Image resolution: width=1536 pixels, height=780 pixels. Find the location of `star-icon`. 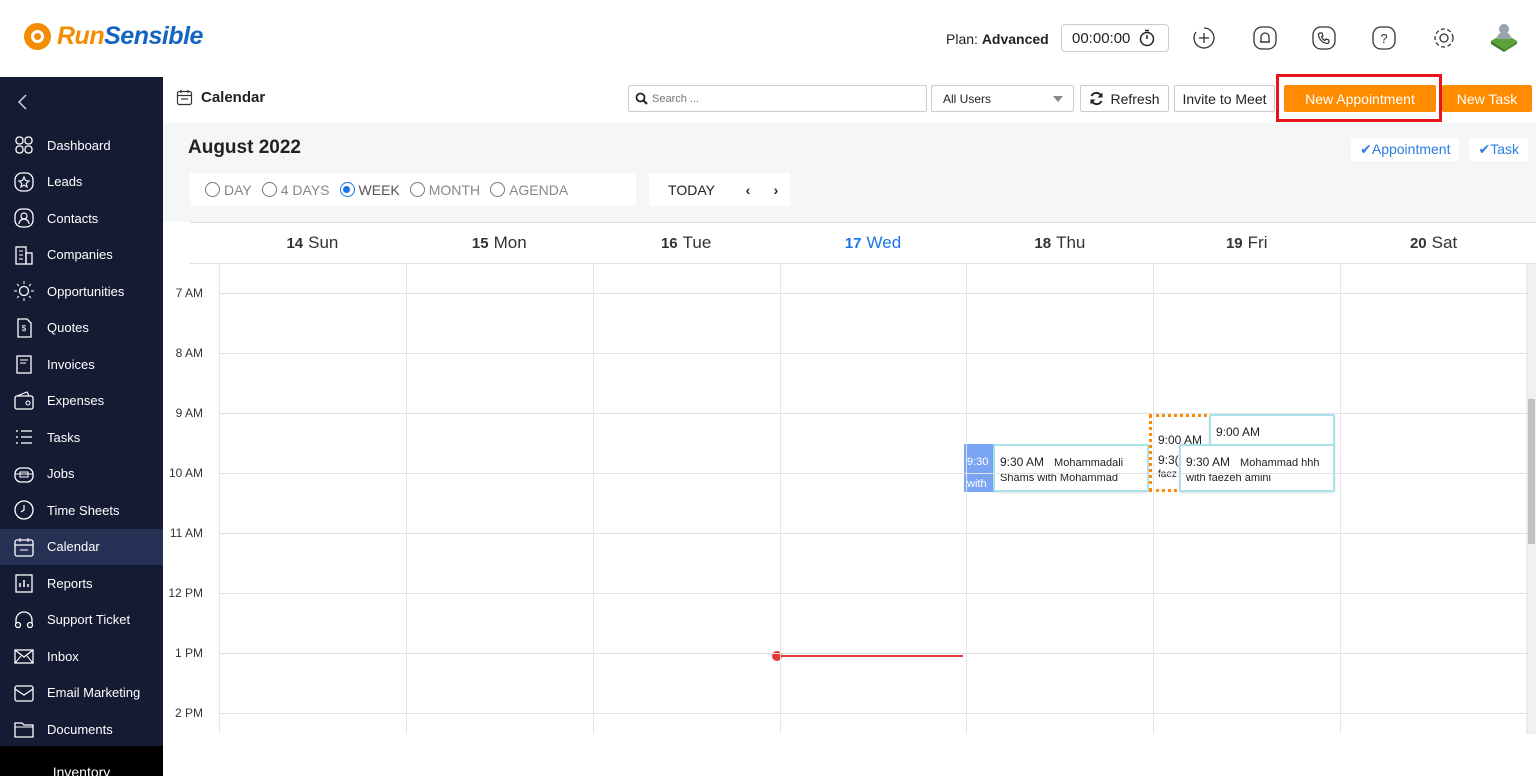

star-icon is located at coordinates (24, 182).